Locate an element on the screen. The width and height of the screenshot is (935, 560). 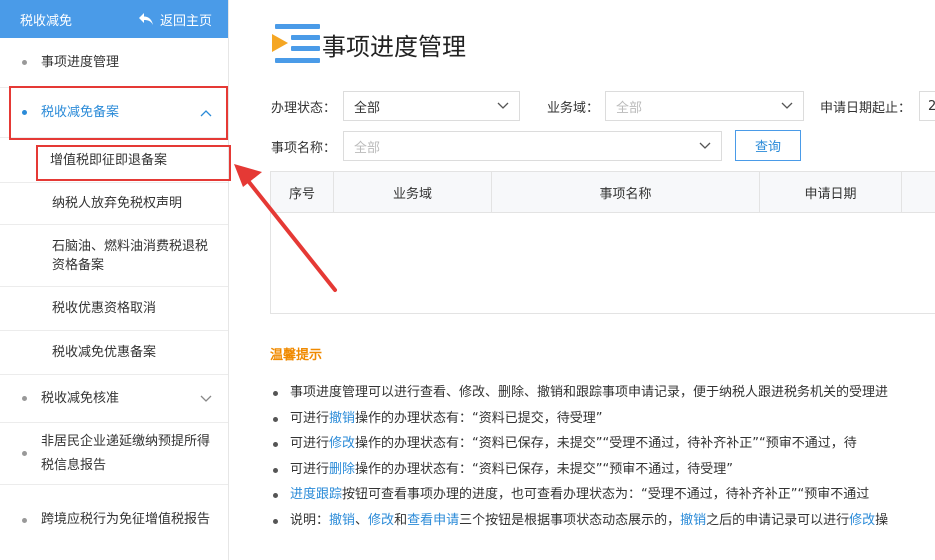
sidebar-subitem-preferential-filing: 税收减免优惠备案 is located at coordinates (114, 353).